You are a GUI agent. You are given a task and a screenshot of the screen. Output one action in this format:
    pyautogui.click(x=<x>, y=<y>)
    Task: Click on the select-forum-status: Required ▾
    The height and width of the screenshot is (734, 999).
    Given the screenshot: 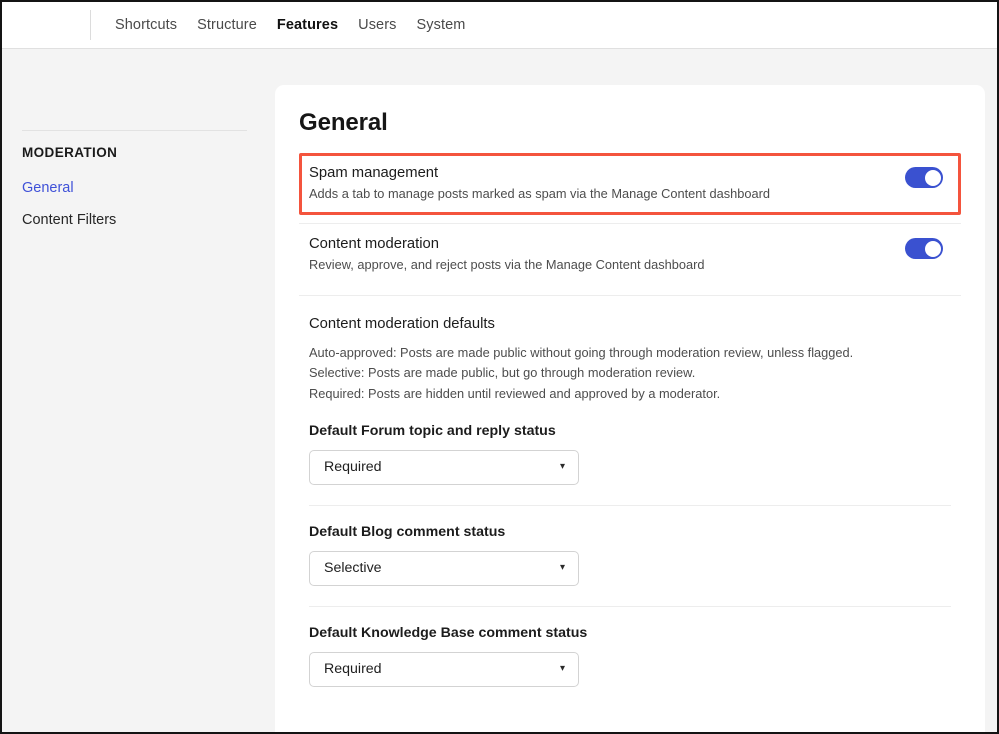 What is the action you would take?
    pyautogui.click(x=444, y=467)
    